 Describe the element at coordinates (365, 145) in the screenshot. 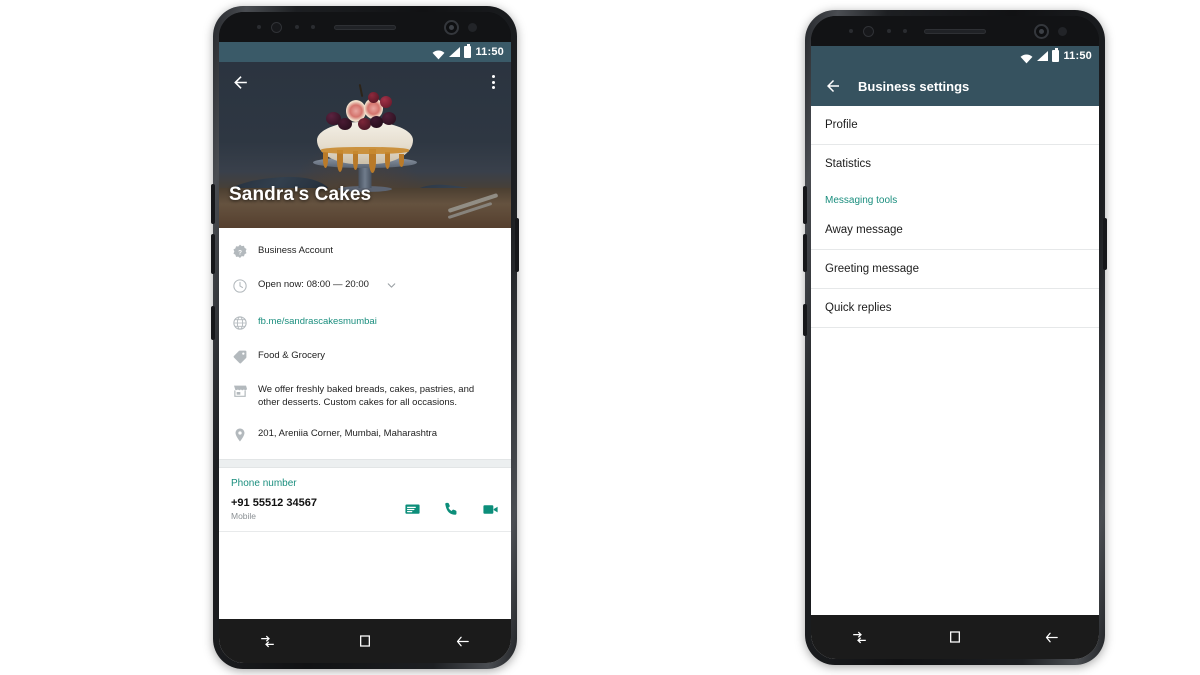

I see `business-cover-photo: Sandra's Cakes` at that location.